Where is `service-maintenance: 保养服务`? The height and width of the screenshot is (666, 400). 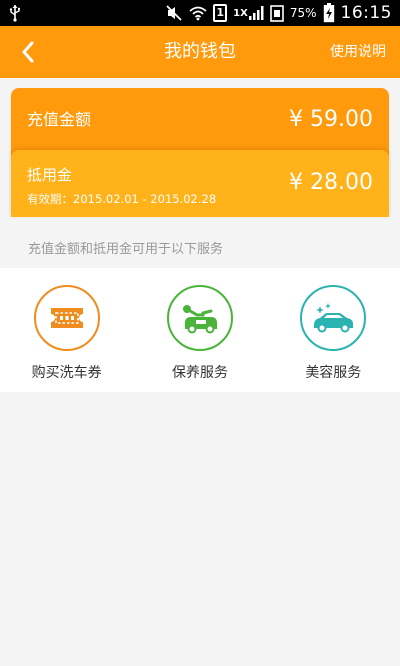
service-maintenance: 保养服务 is located at coordinates (199, 330).